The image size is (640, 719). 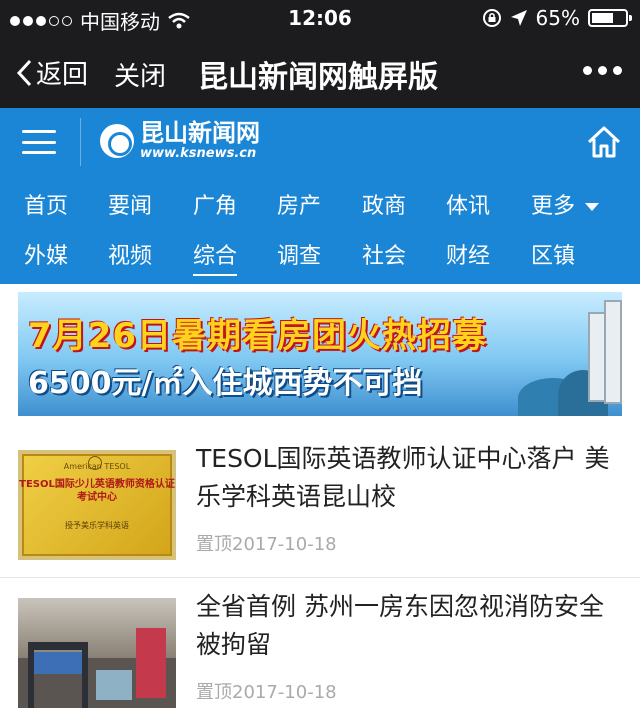 I want to click on category-item: 调查, so click(x=299, y=254).